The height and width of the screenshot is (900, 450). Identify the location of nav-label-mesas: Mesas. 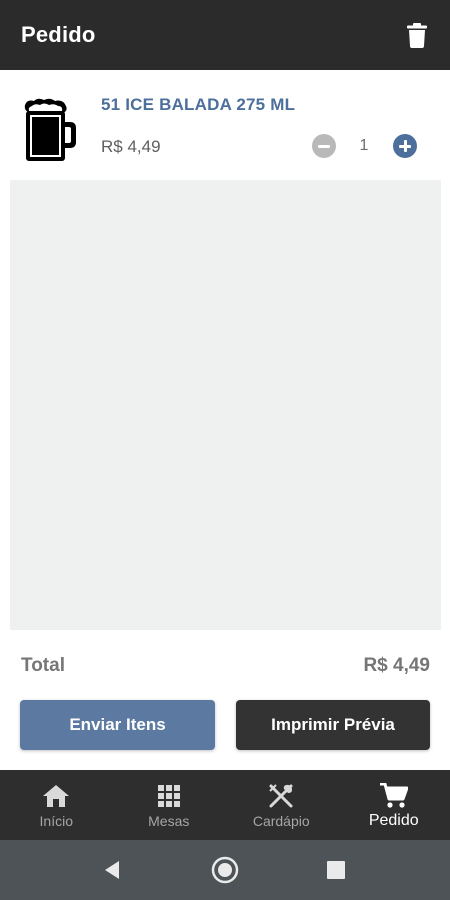
(169, 821).